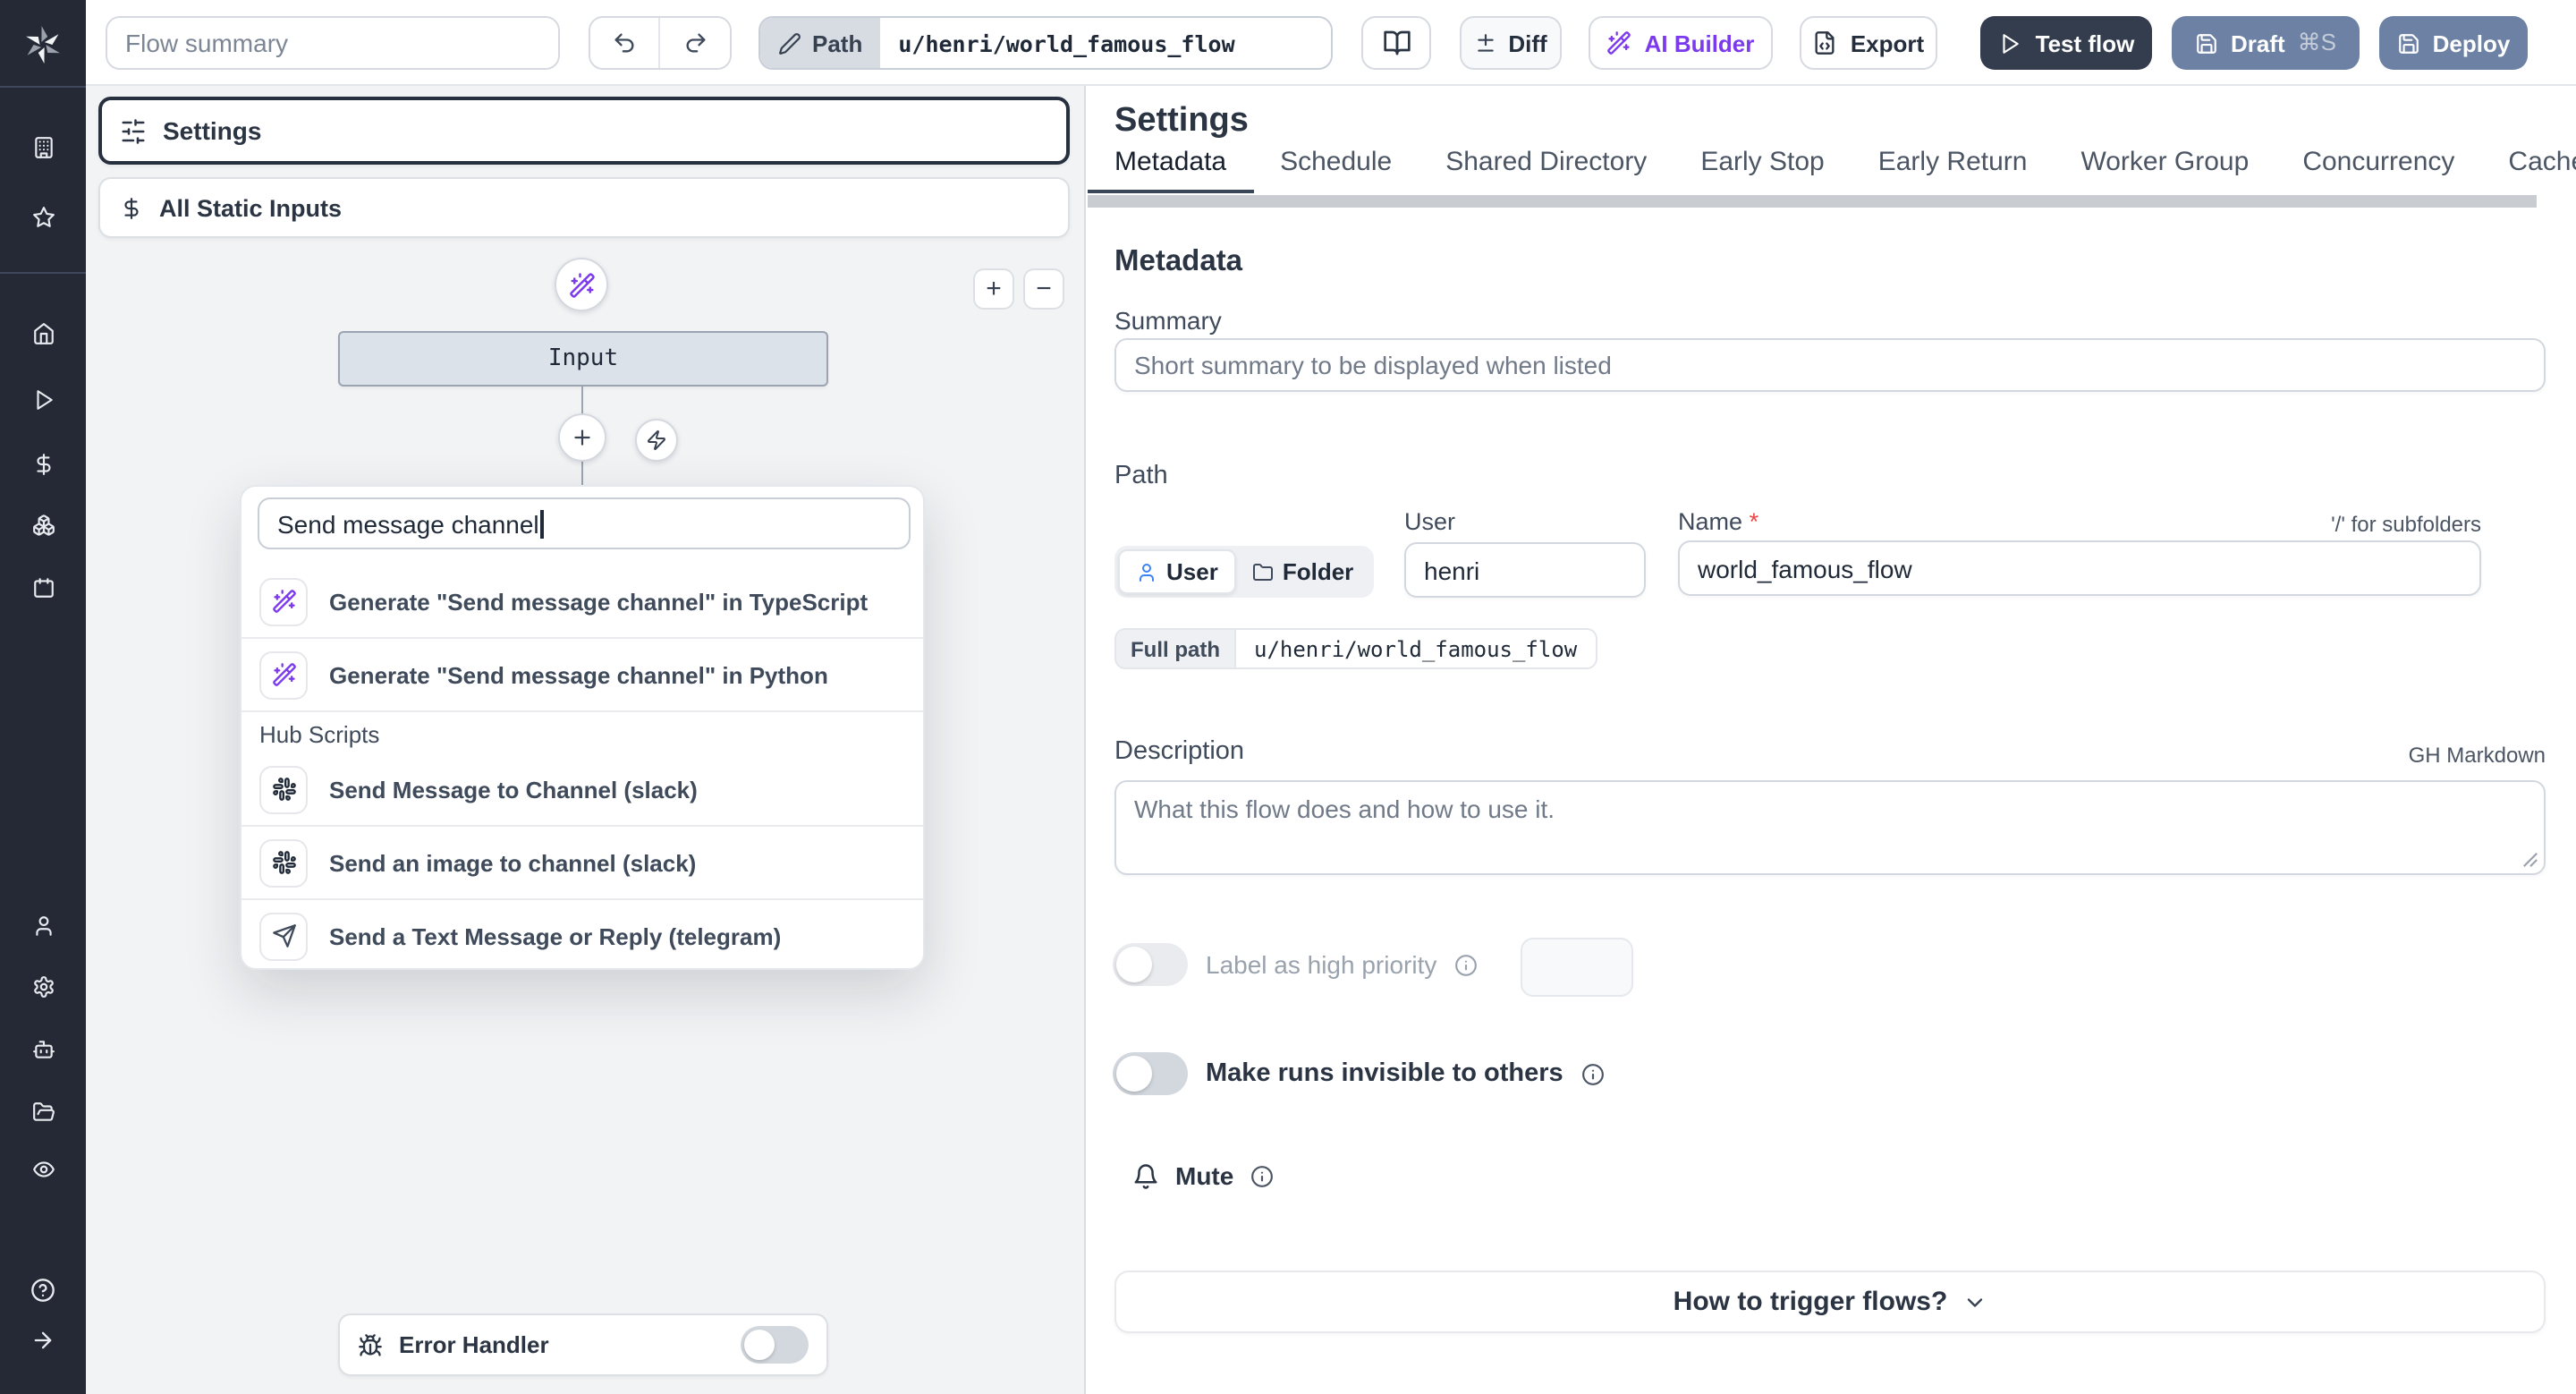 The image size is (2576, 1394). I want to click on export-button: Export, so click(1868, 43).